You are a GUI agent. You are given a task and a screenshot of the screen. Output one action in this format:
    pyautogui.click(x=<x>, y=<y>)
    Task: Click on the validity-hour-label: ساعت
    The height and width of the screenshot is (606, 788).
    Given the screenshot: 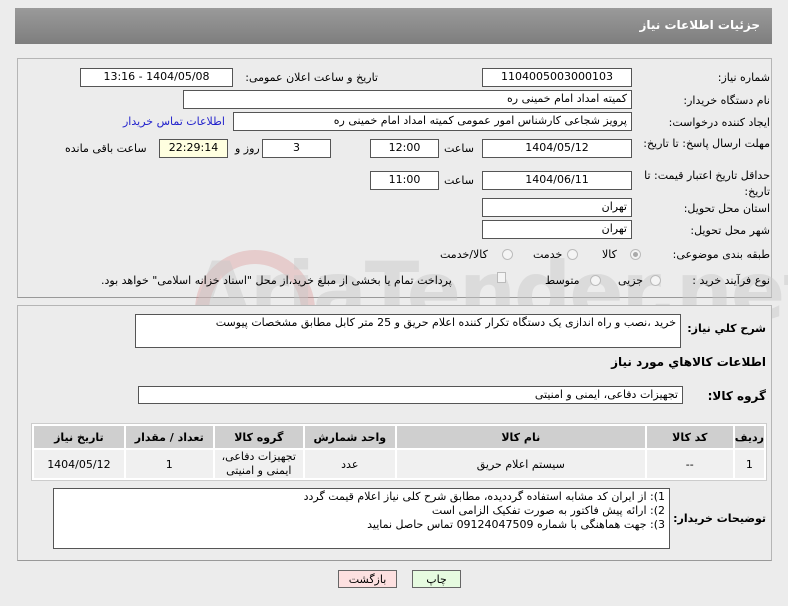 What is the action you would take?
    pyautogui.click(x=459, y=180)
    